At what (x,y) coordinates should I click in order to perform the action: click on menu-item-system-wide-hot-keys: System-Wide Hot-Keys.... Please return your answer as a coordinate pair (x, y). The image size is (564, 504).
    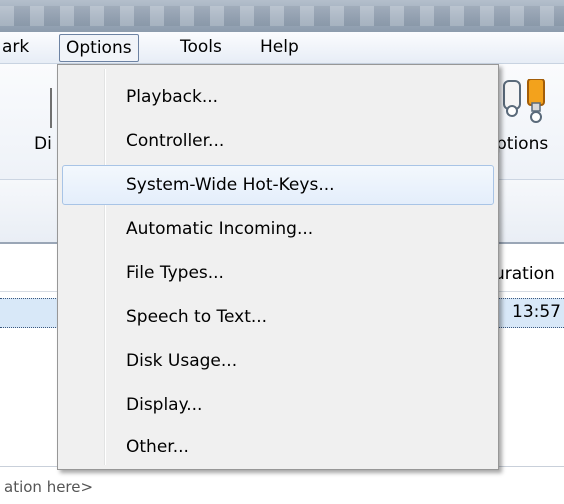
    Looking at the image, I should click on (278, 185).